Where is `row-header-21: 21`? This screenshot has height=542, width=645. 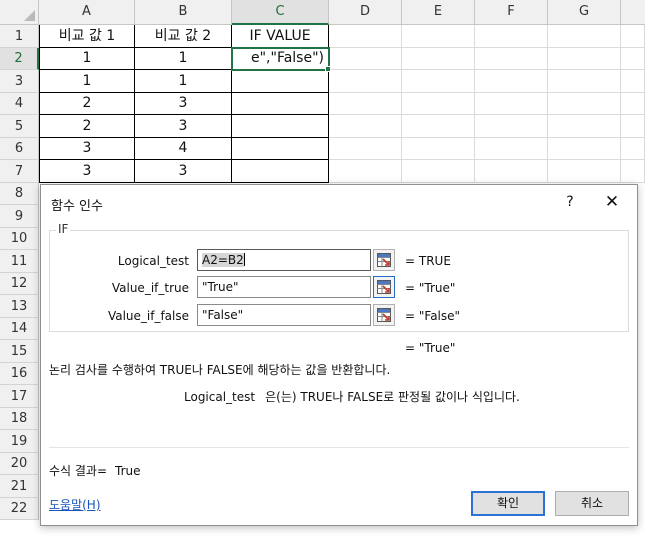
row-header-21: 21 is located at coordinates (19, 486).